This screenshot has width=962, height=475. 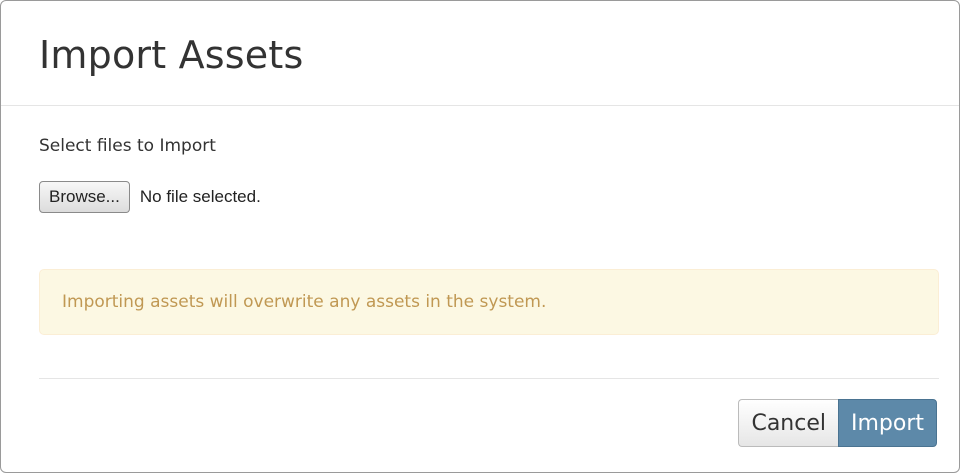 I want to click on select-files-label: Select files to Import, so click(x=127, y=146).